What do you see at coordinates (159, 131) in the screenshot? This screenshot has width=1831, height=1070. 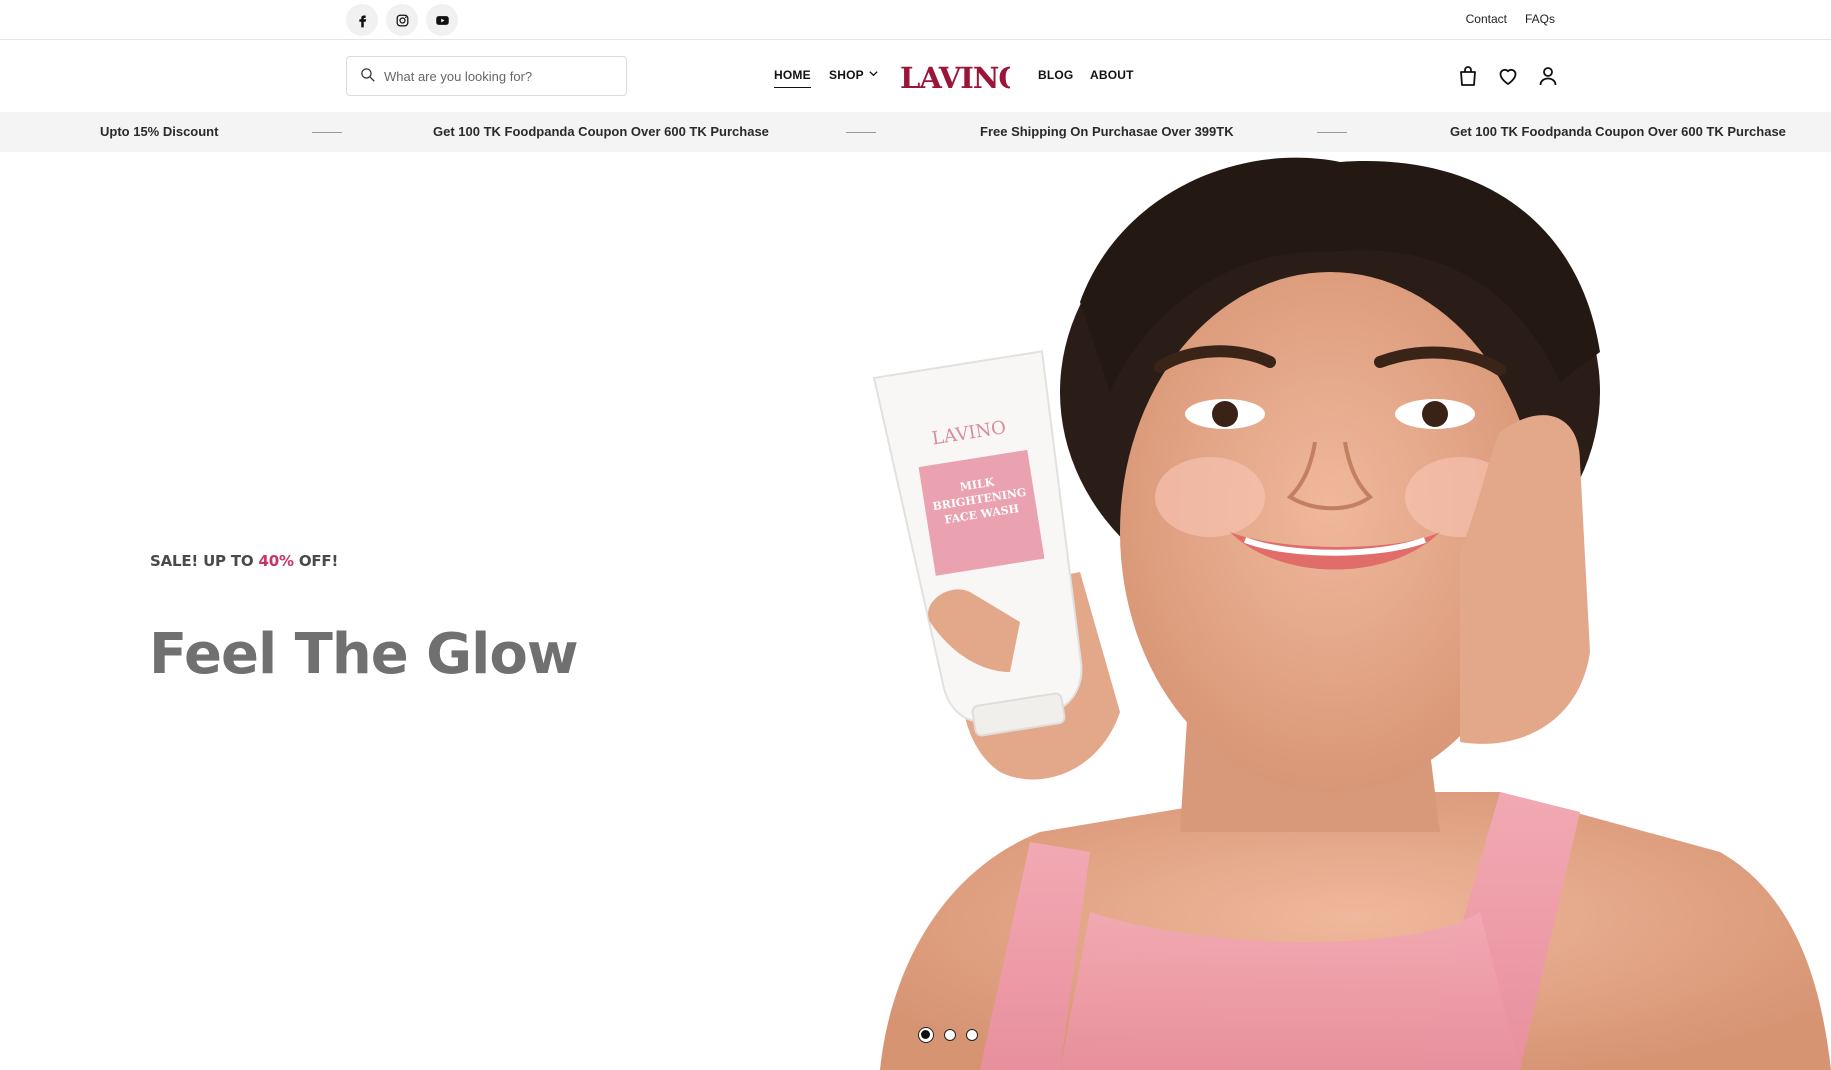 I see `announcement-item: Upto 15% Discount` at bounding box center [159, 131].